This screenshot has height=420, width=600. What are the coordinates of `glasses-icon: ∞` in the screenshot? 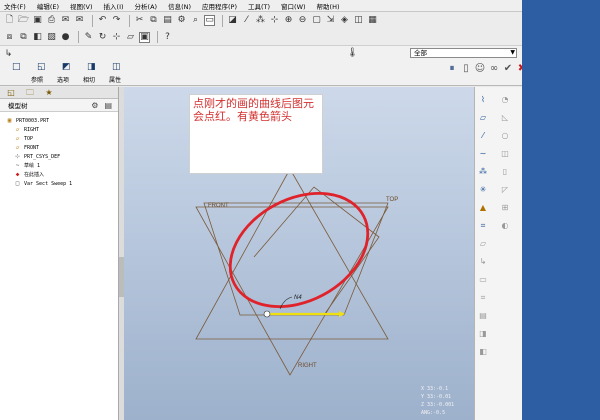 It's located at (494, 69).